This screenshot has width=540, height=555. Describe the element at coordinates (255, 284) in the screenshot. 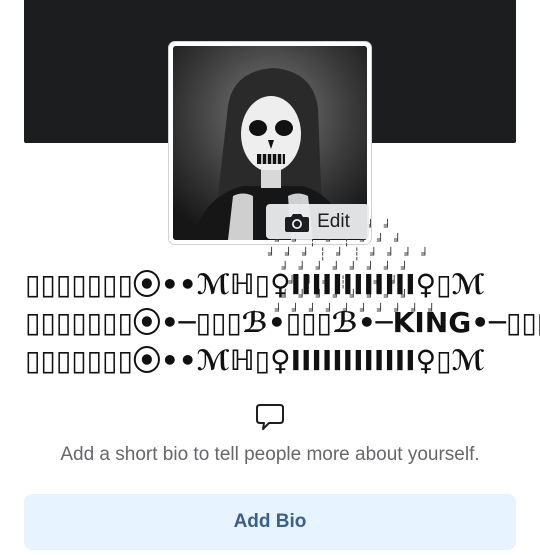

I see `profile-name-line-1: ▯▯▯▯▯▯▯⦿••ℳℍ▯♀ⅠⅠⅠⅠⅠⅠⅠⅠⅠⅠⅠⅠ♀▯ℳ` at that location.